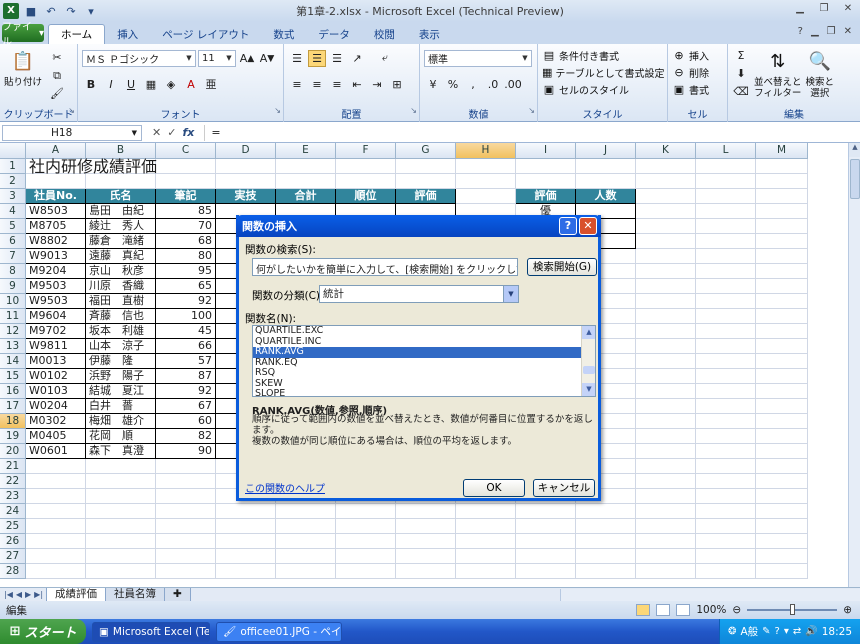 The image size is (860, 644). Describe the element at coordinates (820, 73) in the screenshot. I see `find-select-button: 🔍 検索と 選択` at that location.